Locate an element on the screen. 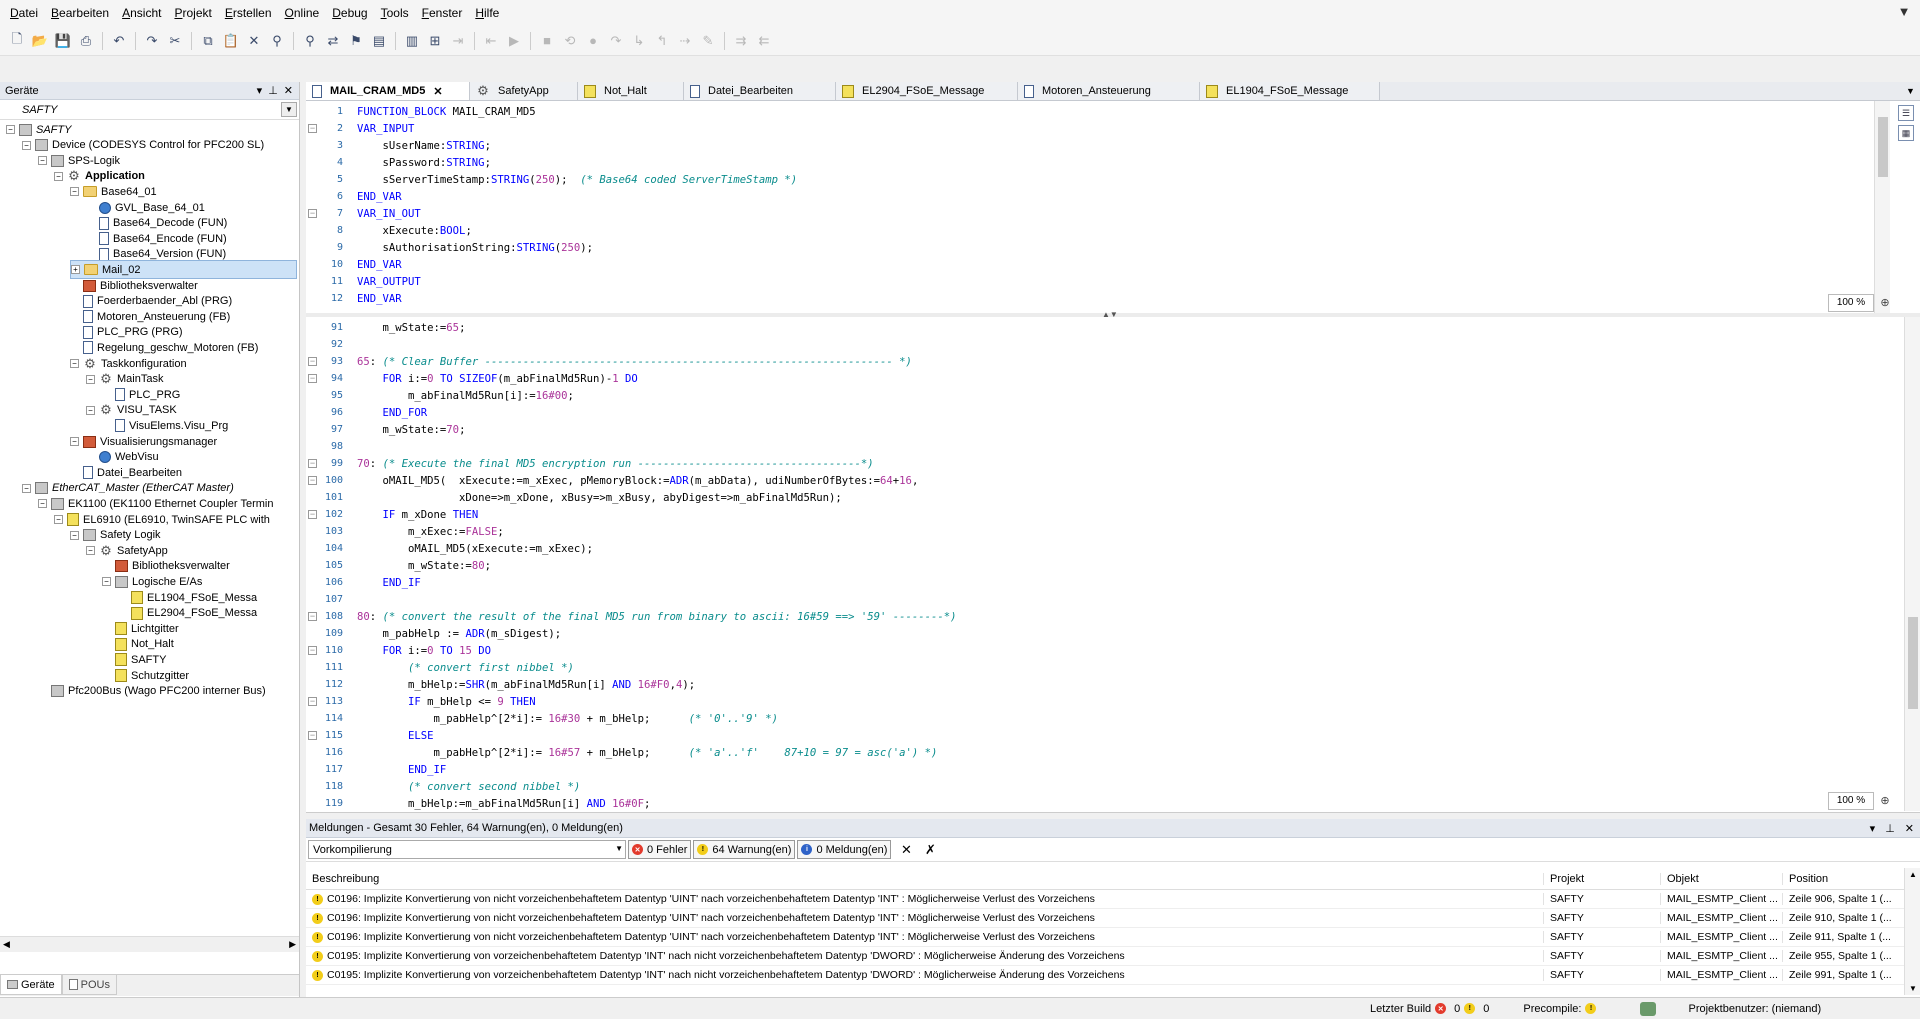 The image size is (1920, 1019). editor-tab: EL1904_FSoE_Message is located at coordinates (1290, 91).